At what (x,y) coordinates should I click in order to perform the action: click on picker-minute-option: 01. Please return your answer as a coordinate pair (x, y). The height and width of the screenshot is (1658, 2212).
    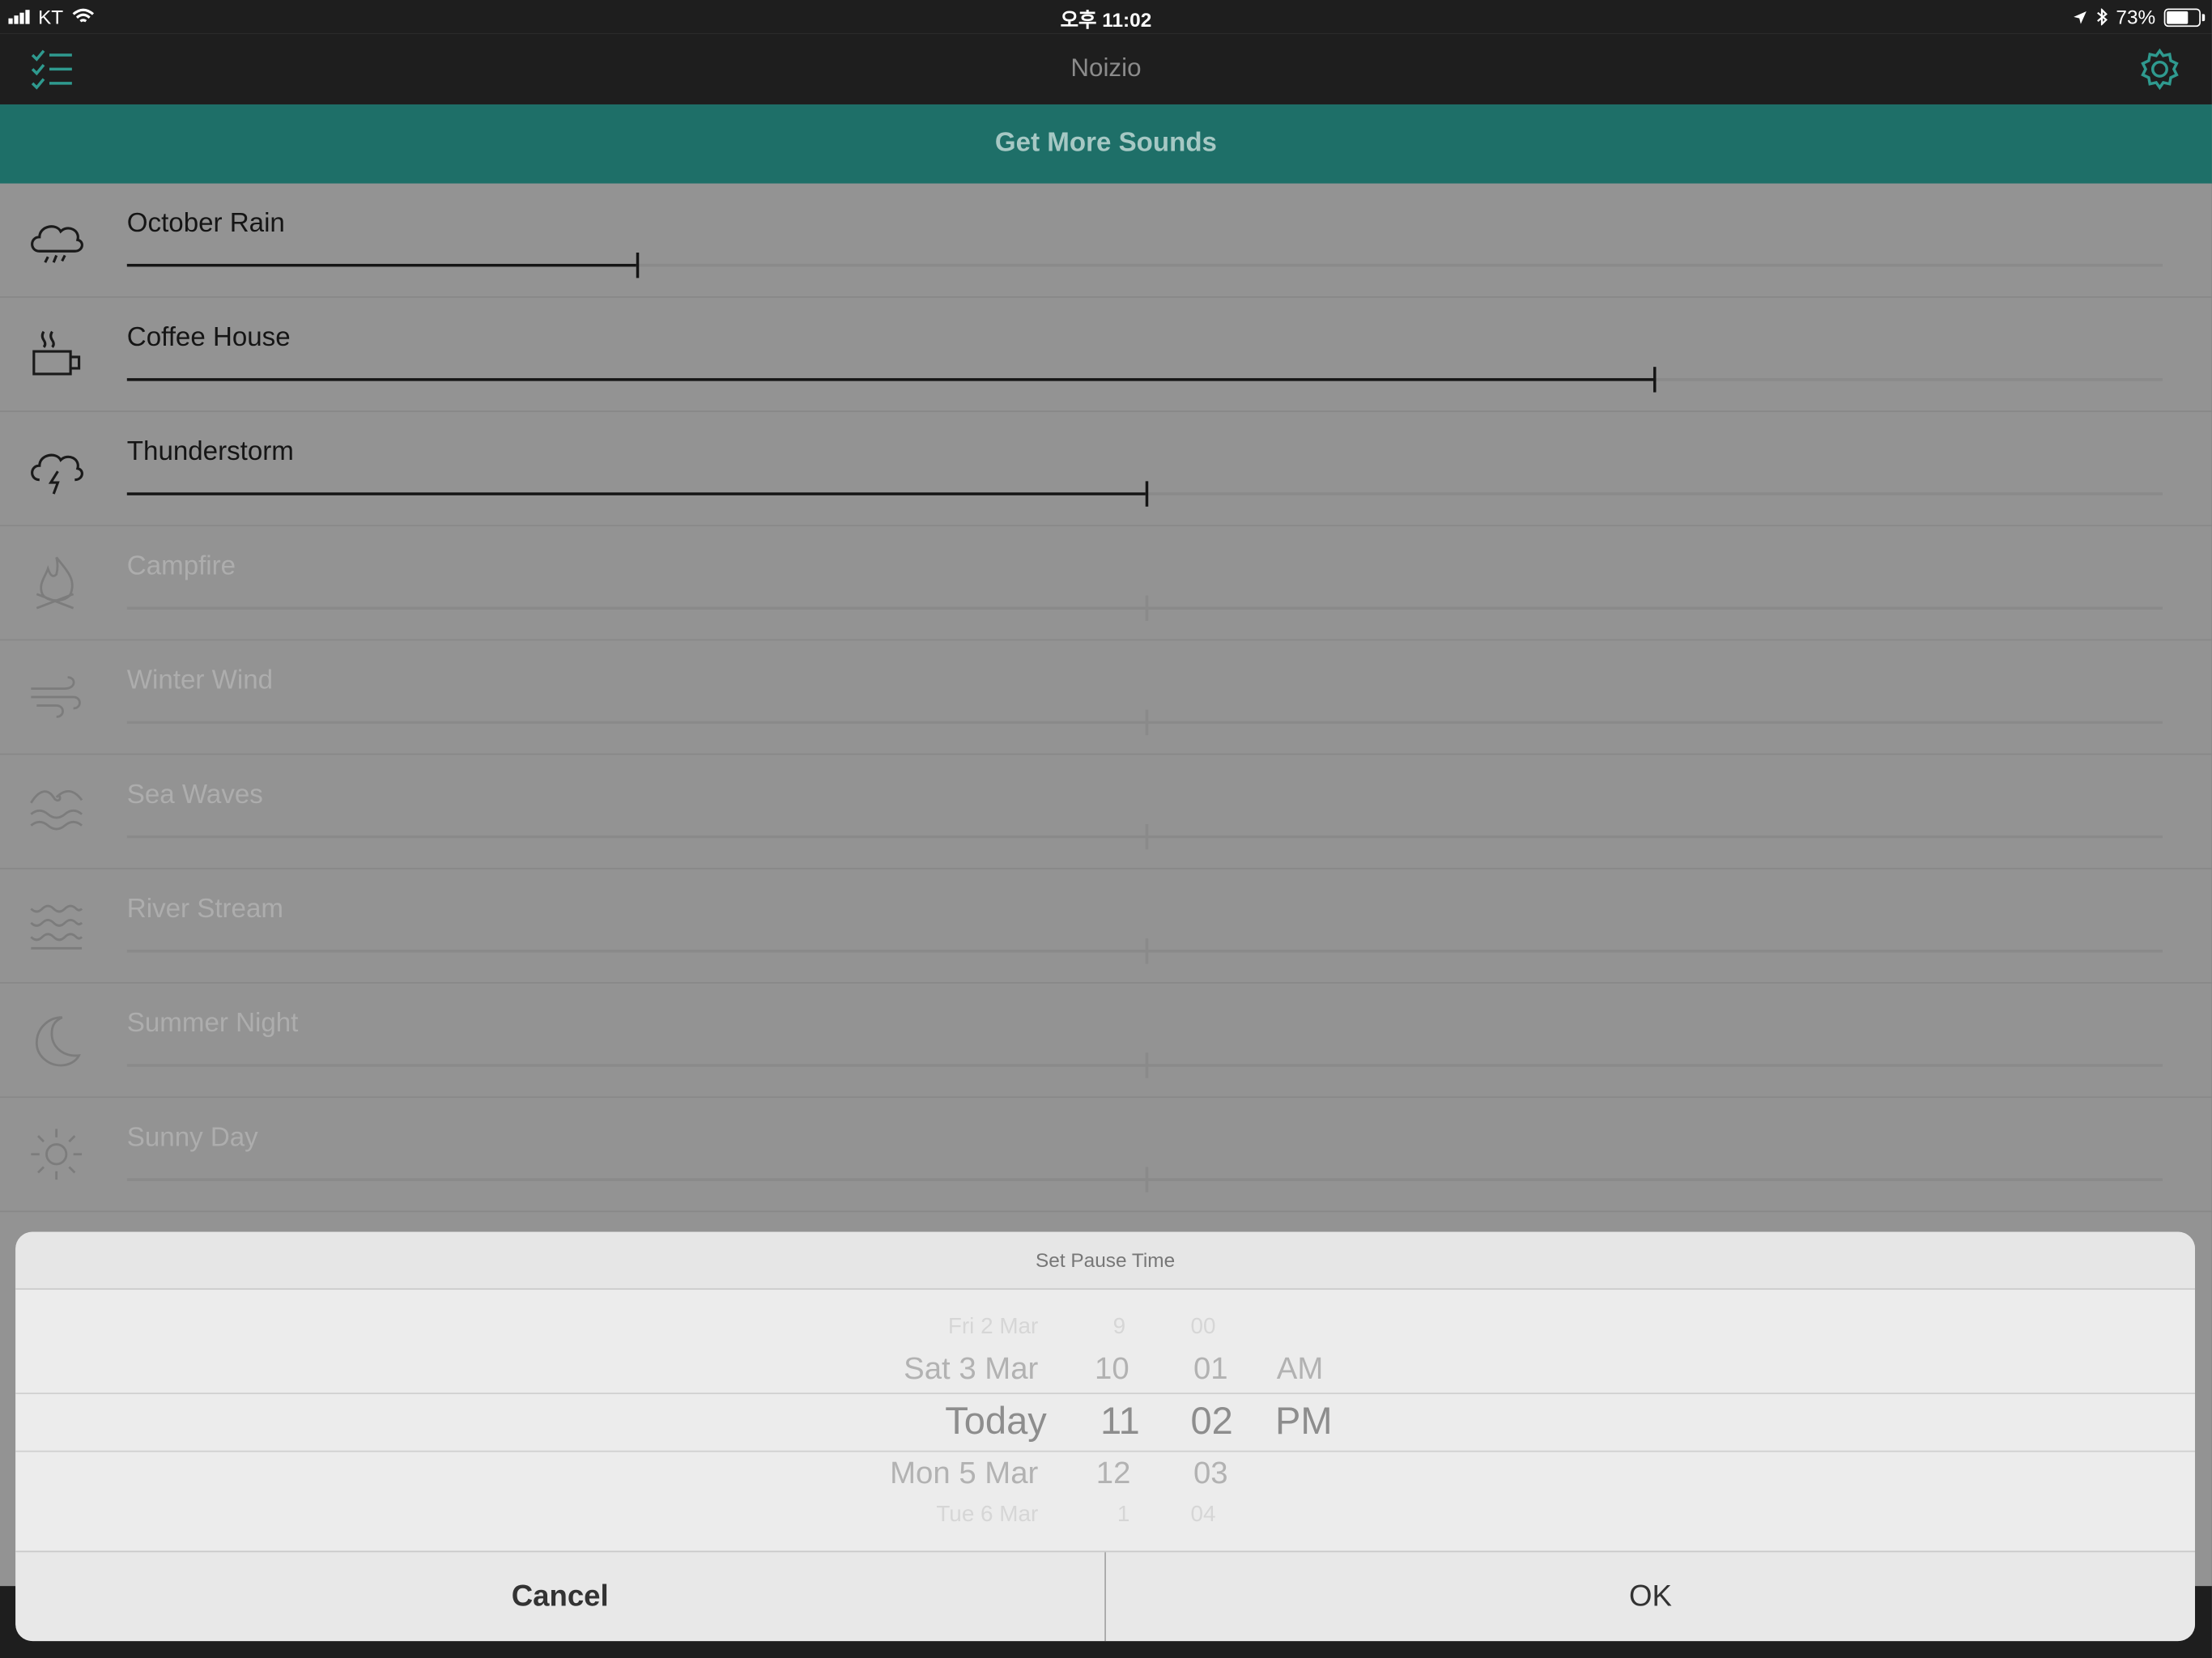
    Looking at the image, I should click on (1211, 1368).